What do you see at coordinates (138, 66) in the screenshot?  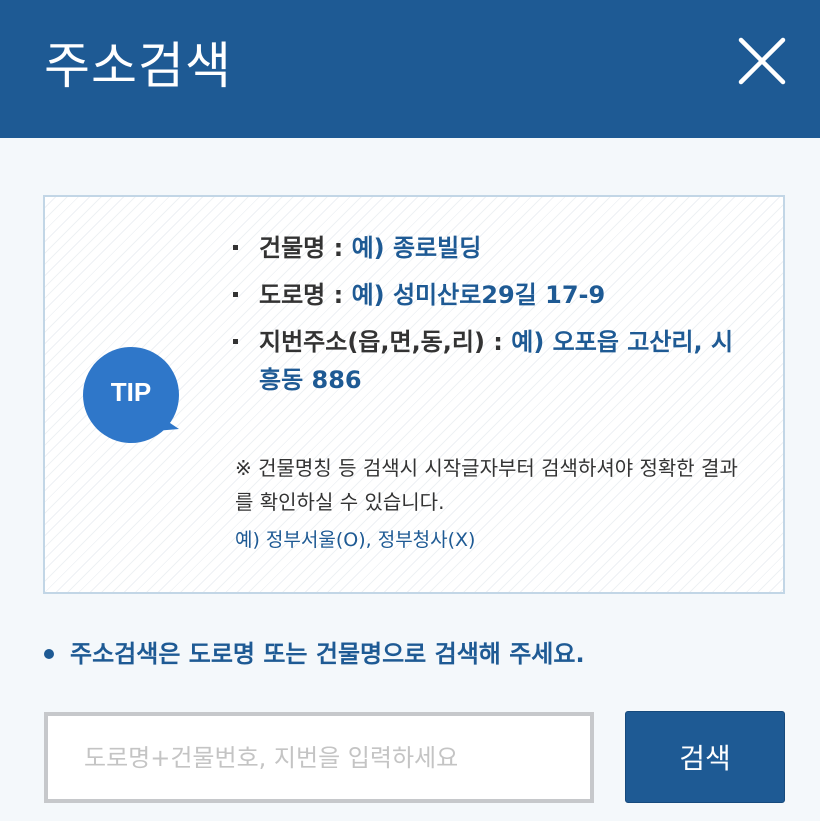 I see `dialog-title: 주소검색` at bounding box center [138, 66].